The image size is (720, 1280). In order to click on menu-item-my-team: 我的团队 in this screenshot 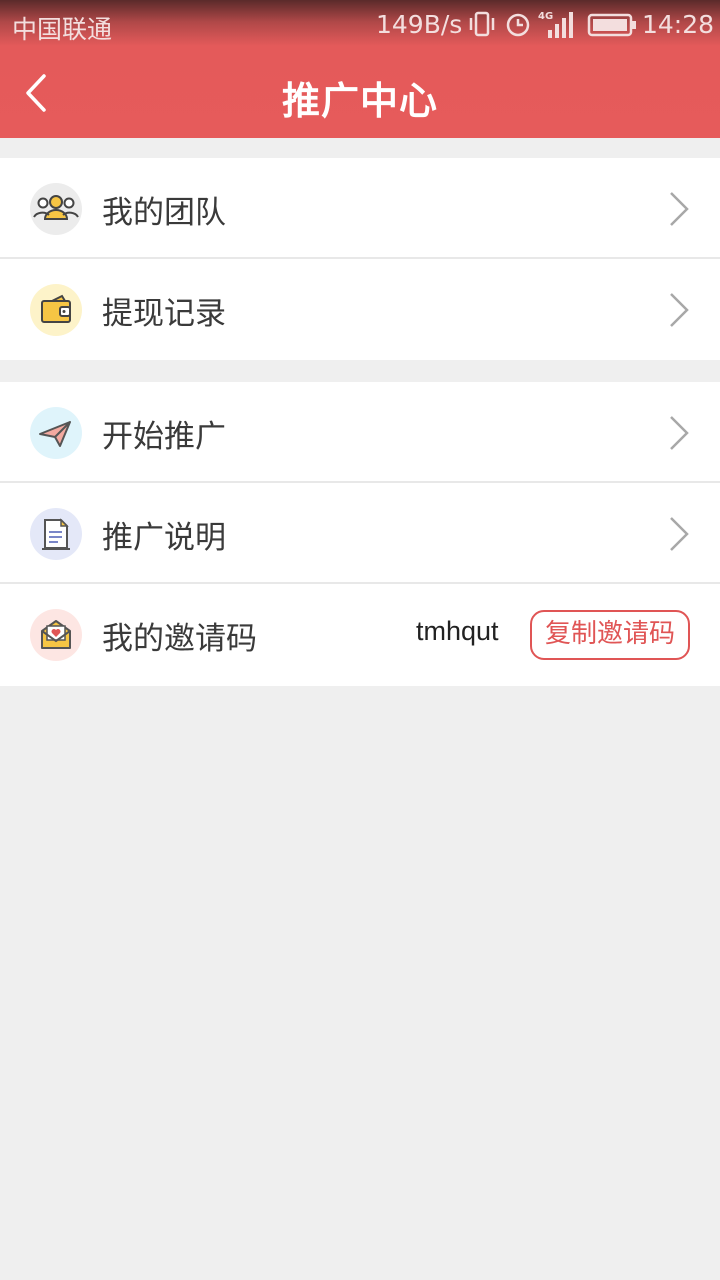, I will do `click(360, 208)`.